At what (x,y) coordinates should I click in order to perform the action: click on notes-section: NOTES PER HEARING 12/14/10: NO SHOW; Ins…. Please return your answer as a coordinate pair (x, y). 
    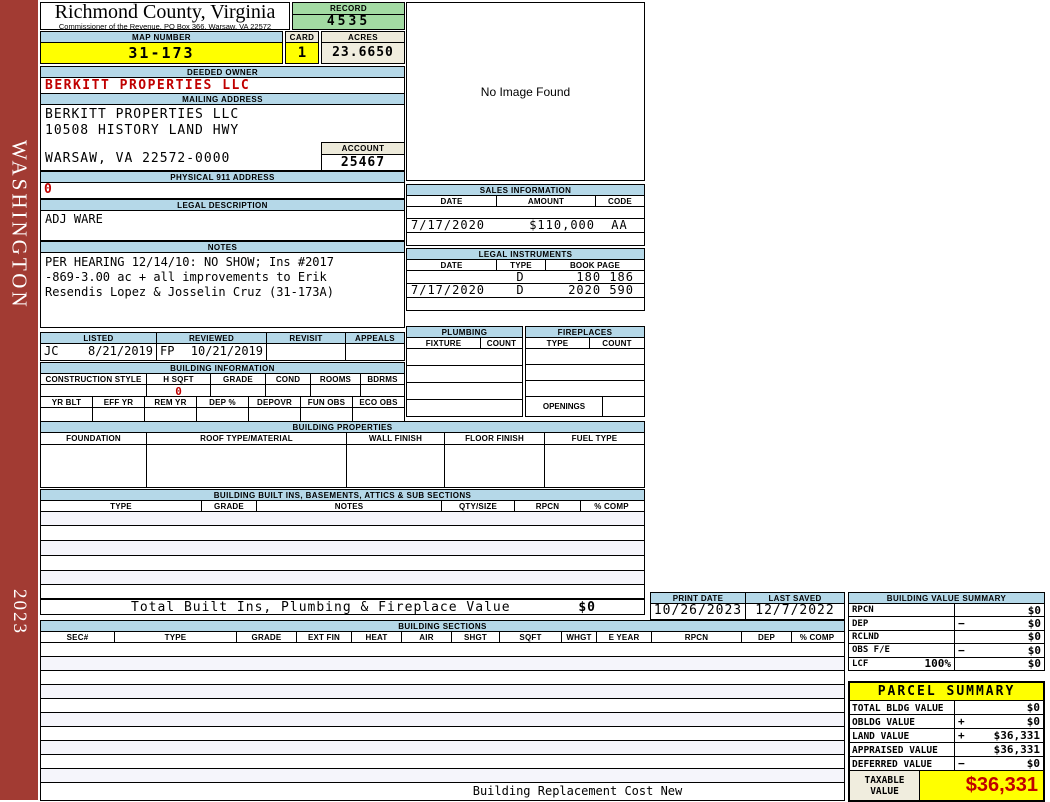
    Looking at the image, I should click on (222, 284).